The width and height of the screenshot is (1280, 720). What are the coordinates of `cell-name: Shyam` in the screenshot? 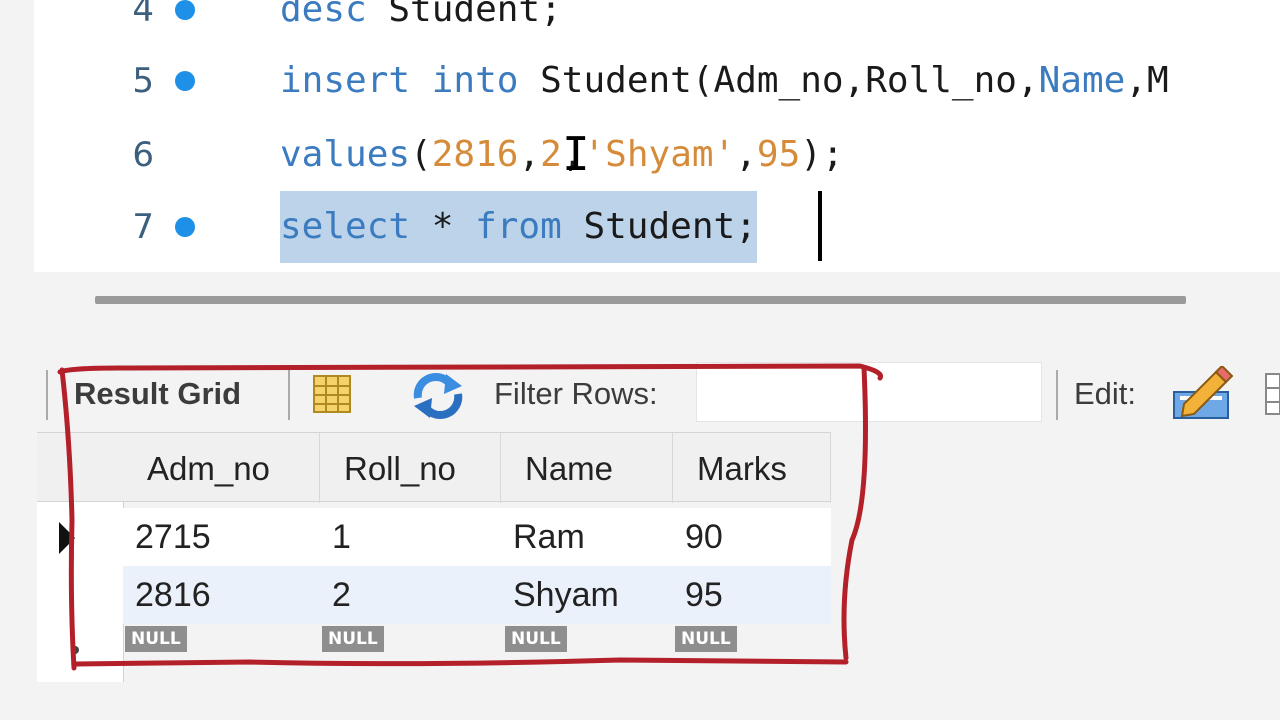 It's located at (587, 595).